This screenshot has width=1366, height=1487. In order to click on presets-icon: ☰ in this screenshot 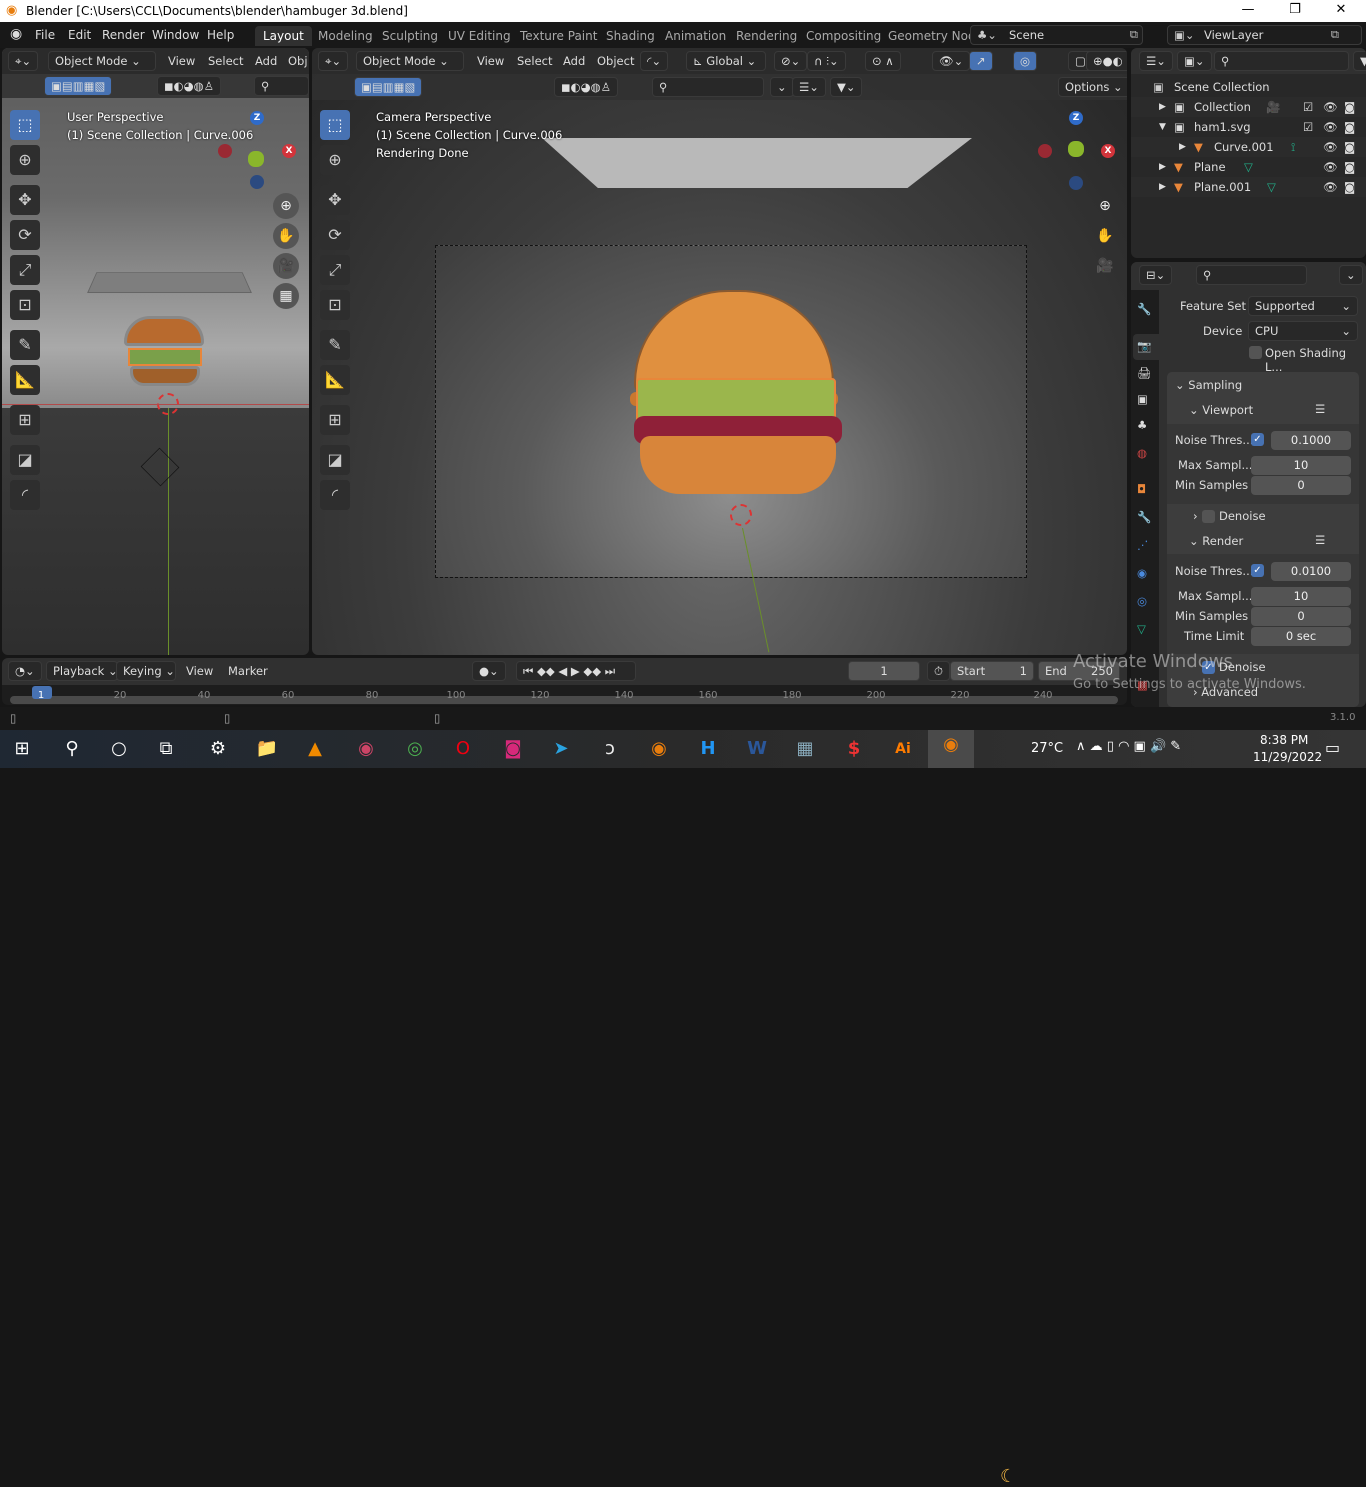, I will do `click(1320, 540)`.